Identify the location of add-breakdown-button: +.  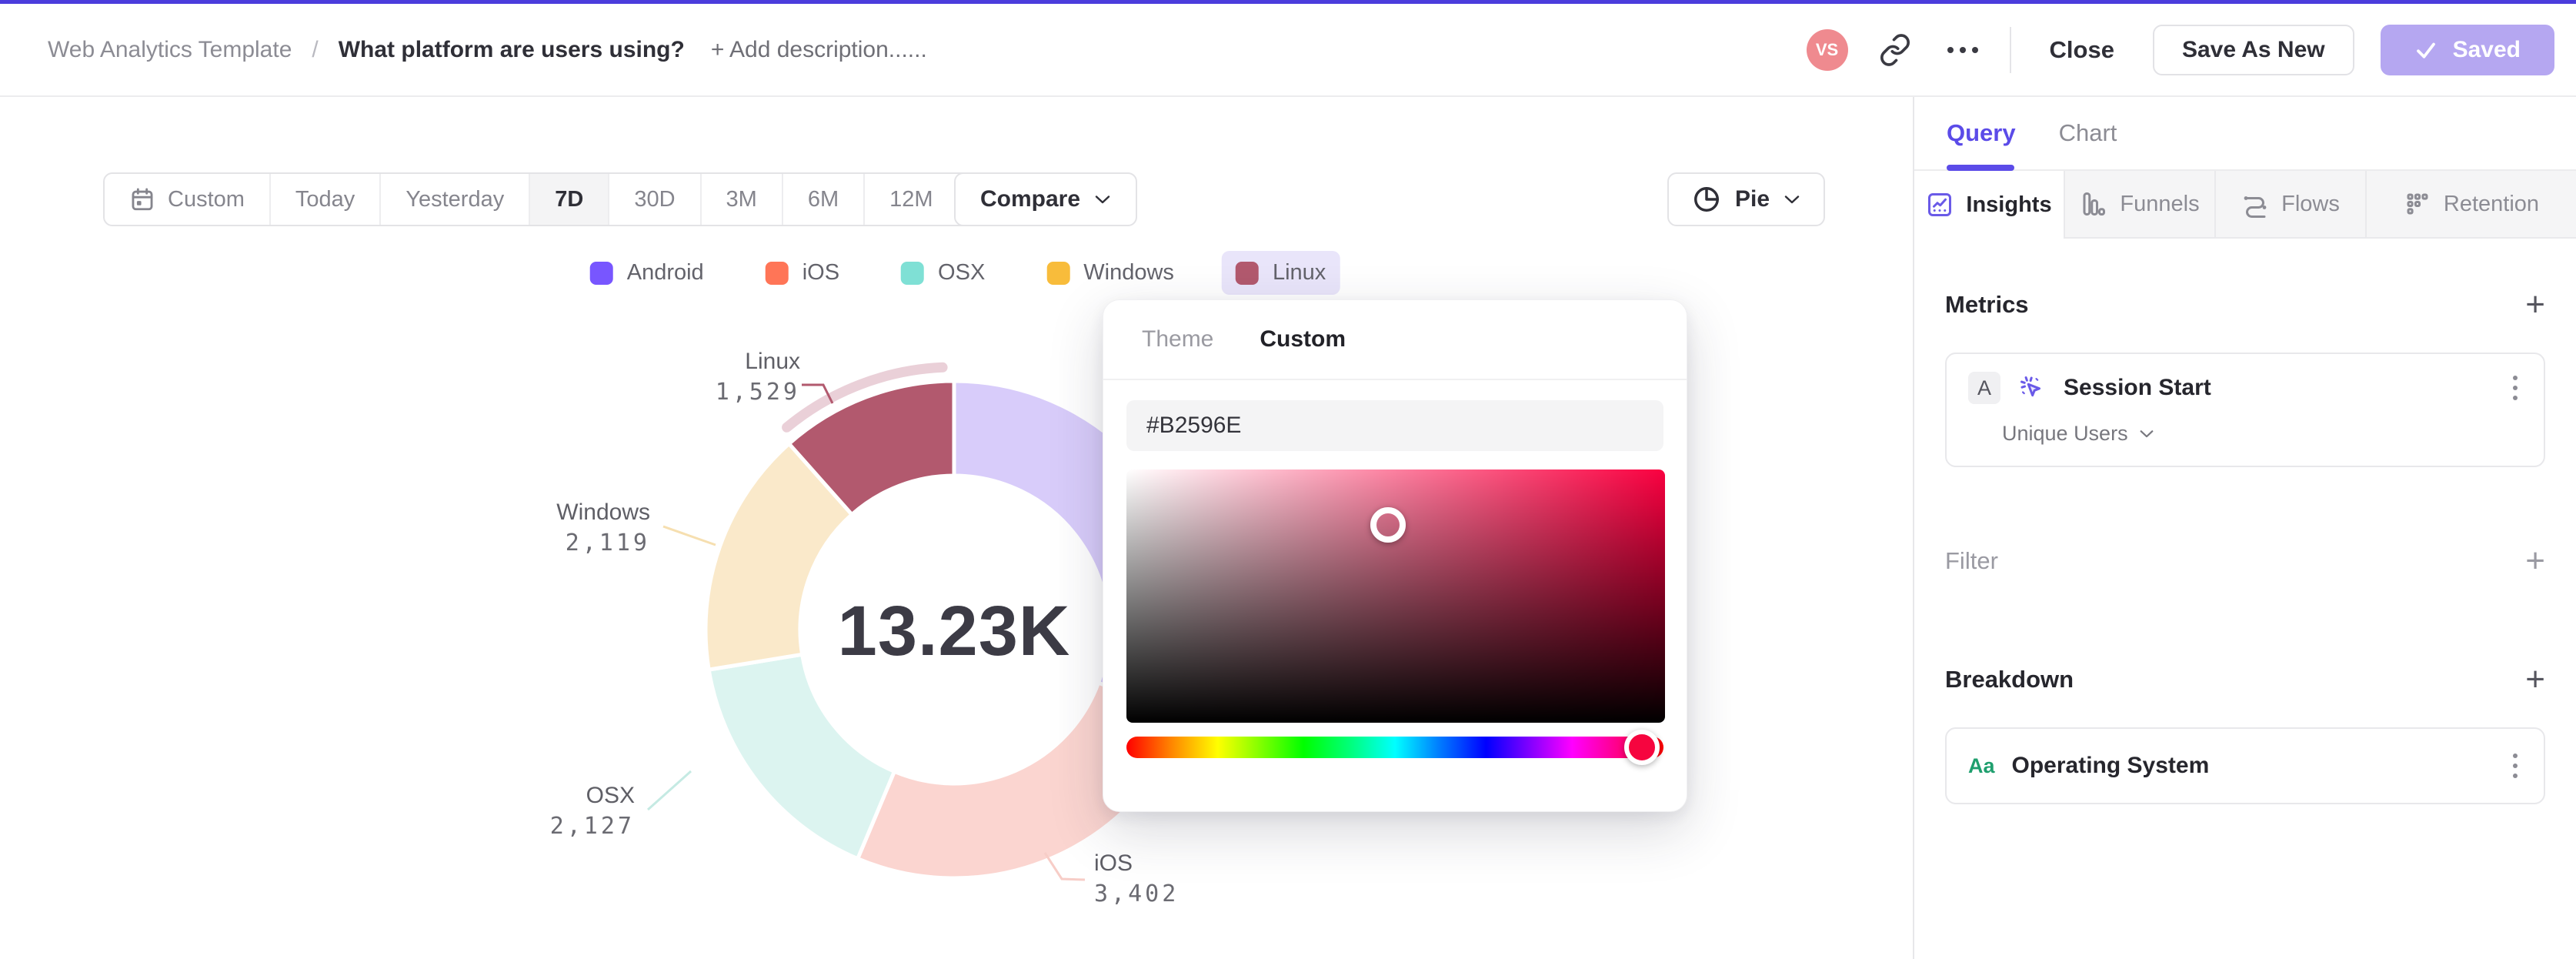
(2535, 680).